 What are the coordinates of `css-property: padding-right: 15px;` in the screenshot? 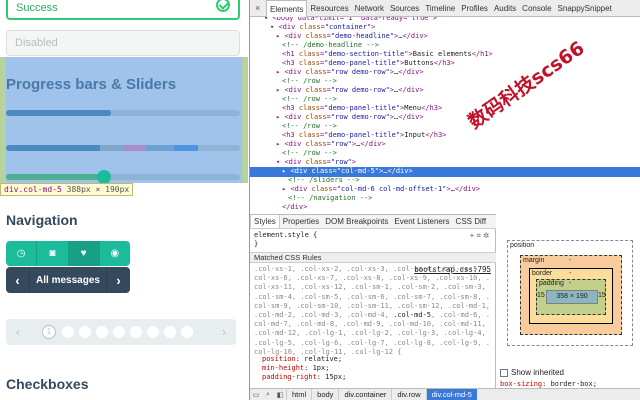 It's located at (304, 377).